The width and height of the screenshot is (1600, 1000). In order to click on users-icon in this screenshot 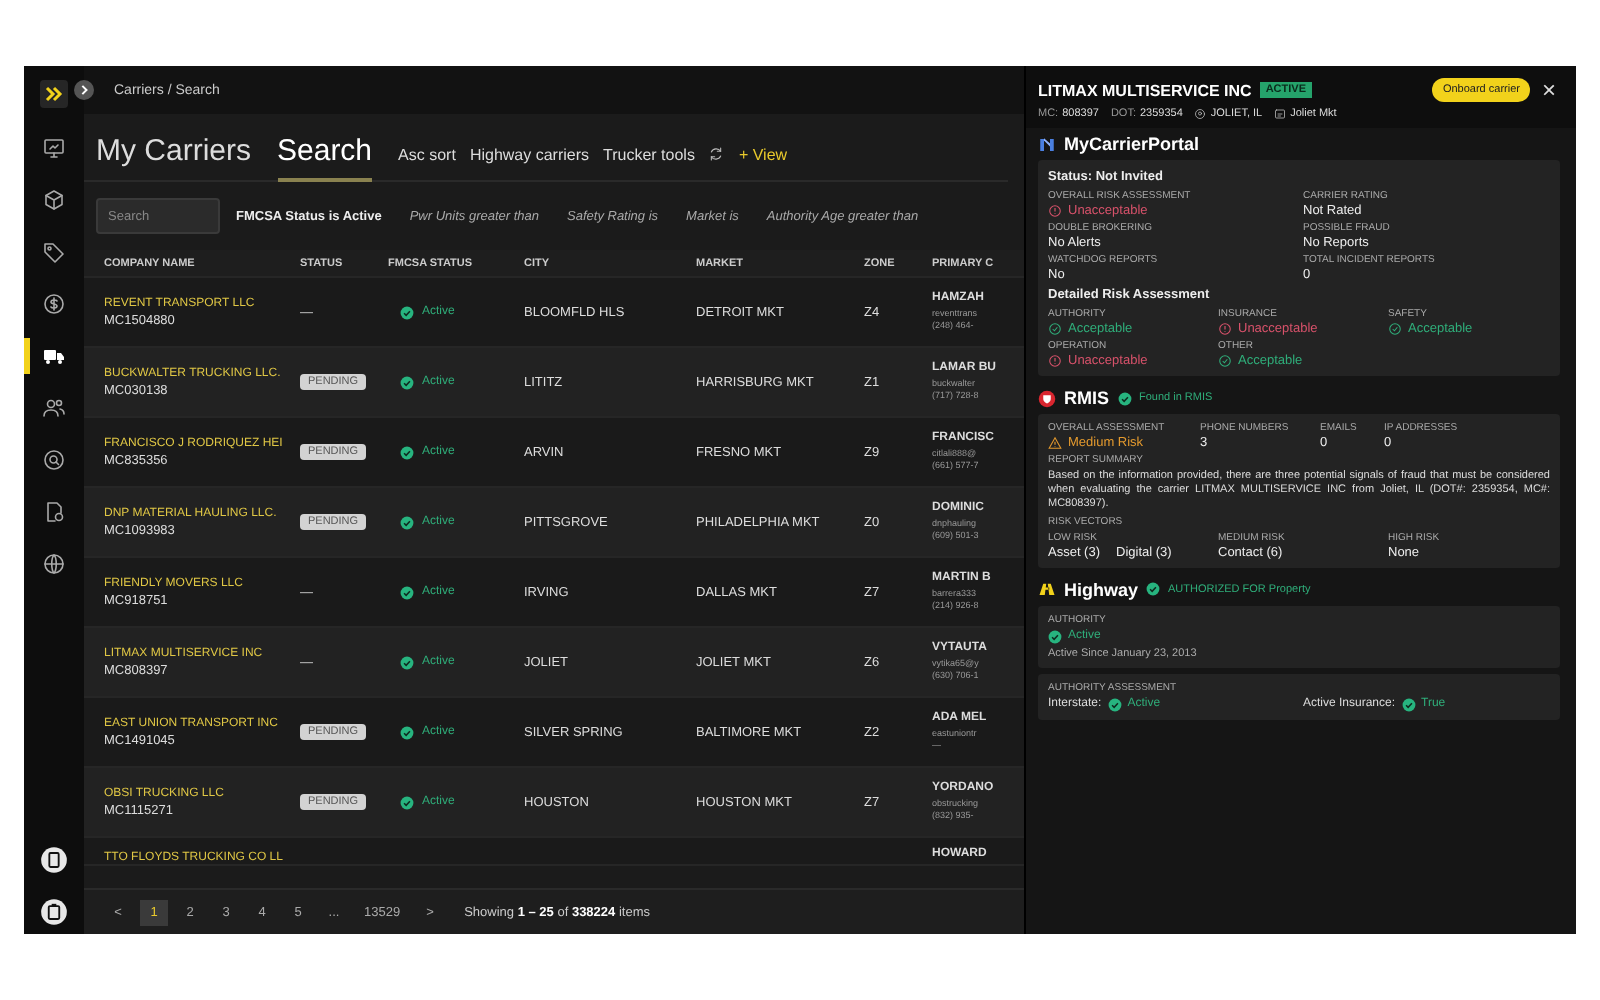, I will do `click(54, 408)`.